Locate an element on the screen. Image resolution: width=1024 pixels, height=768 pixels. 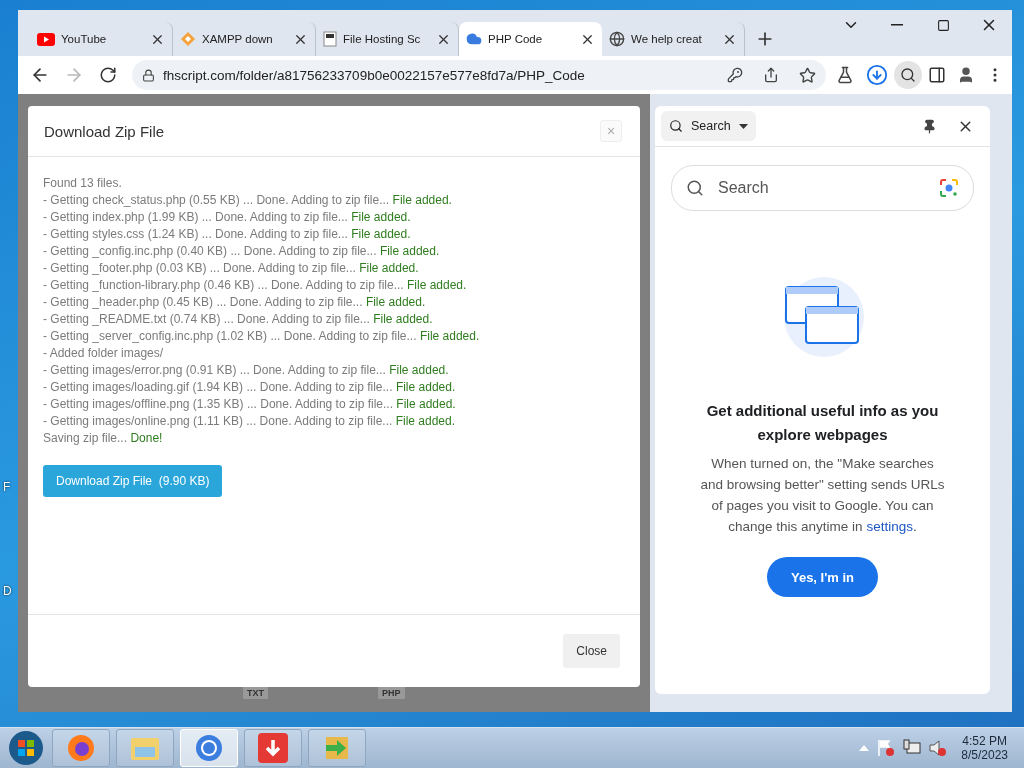
log-line: - Getting _header.php (0.45 KB) ... Done. Adding to zip file... File added. is located at coordinates (234, 302).